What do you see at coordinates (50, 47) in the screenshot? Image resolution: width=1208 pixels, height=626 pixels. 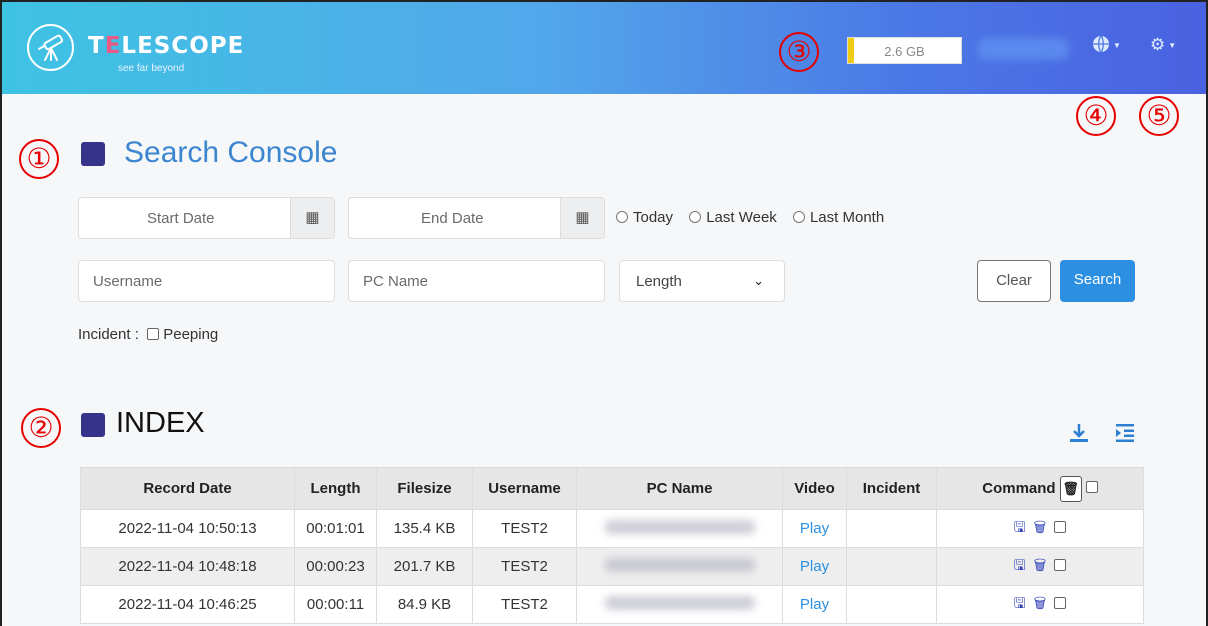 I see `telescope-logo-icon` at bounding box center [50, 47].